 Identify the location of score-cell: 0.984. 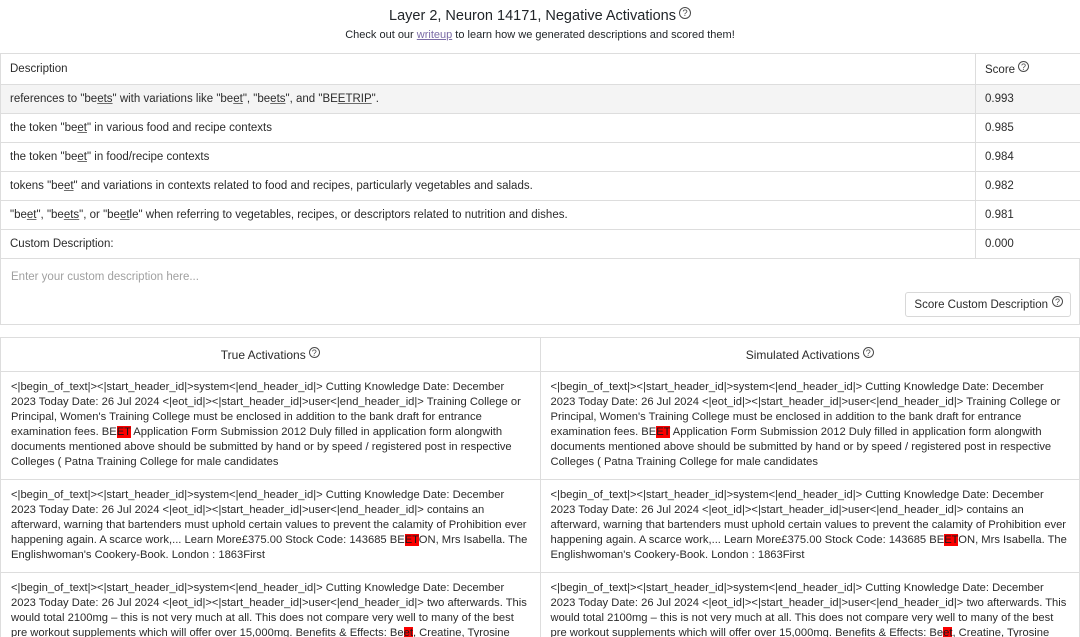
(1028, 157).